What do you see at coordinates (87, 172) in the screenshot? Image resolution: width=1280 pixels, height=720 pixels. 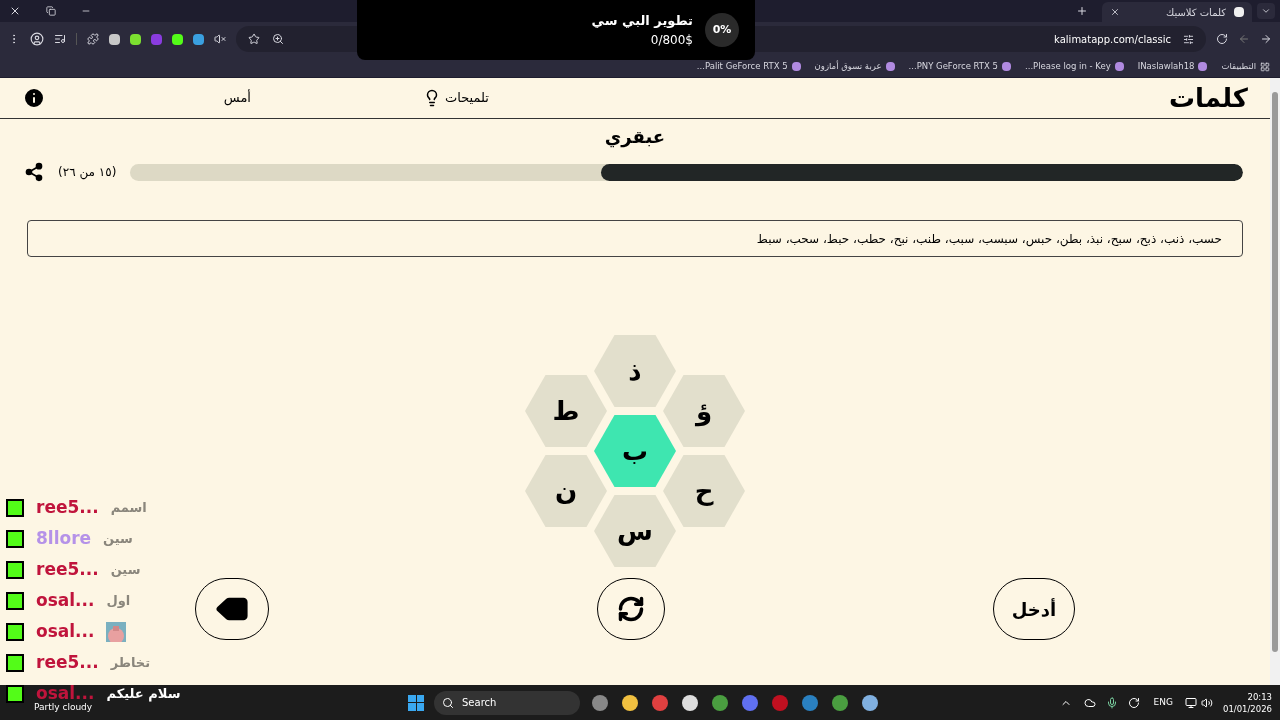 I see `progress-count: (١٥ من ٢٦)` at bounding box center [87, 172].